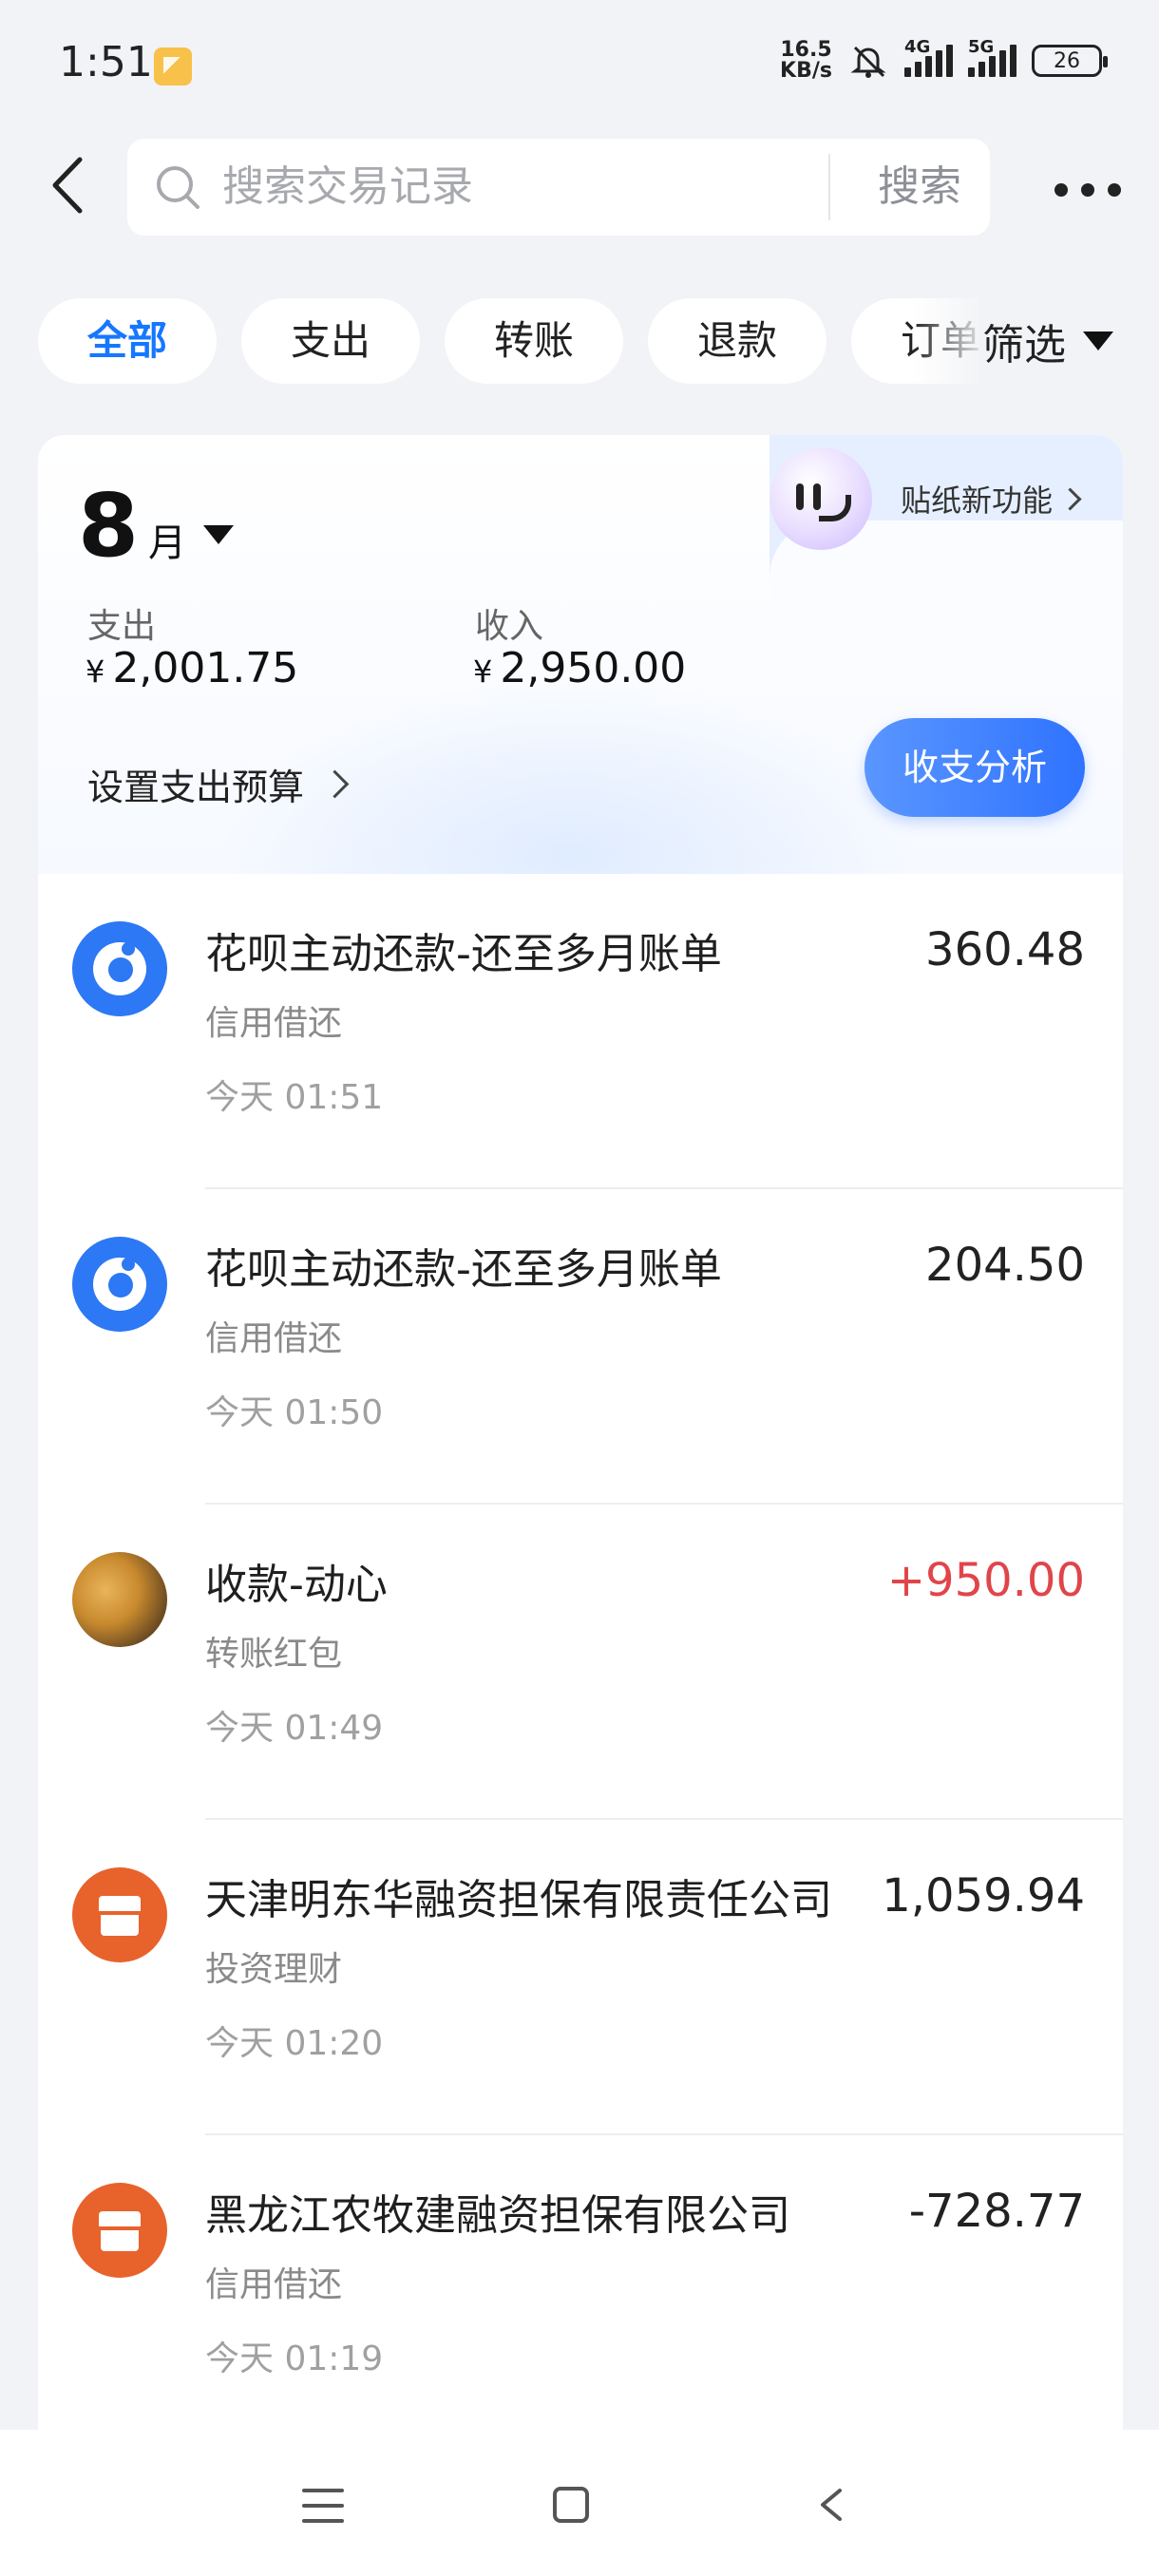 The height and width of the screenshot is (2576, 1159). What do you see at coordinates (1067, 60) in the screenshot?
I see `battery-level: 26` at bounding box center [1067, 60].